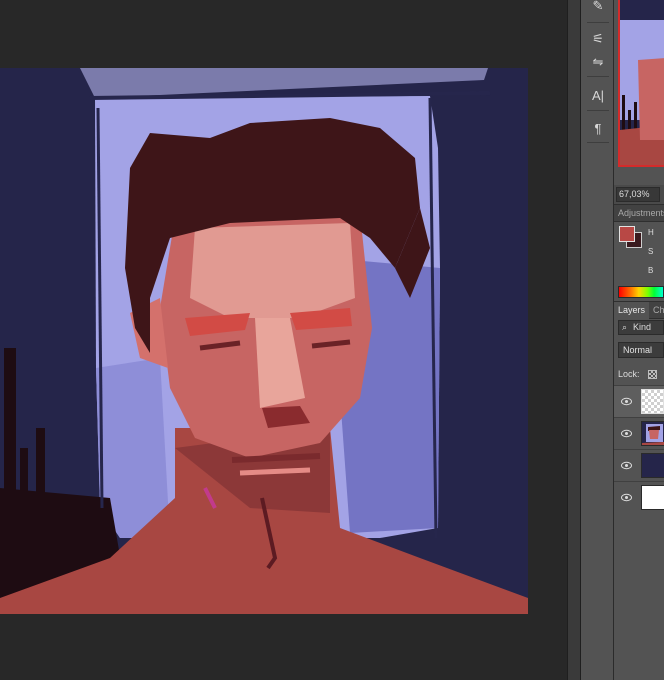 This screenshot has width=664, height=680. Describe the element at coordinates (651, 270) in the screenshot. I see `brightness-label: B` at that location.